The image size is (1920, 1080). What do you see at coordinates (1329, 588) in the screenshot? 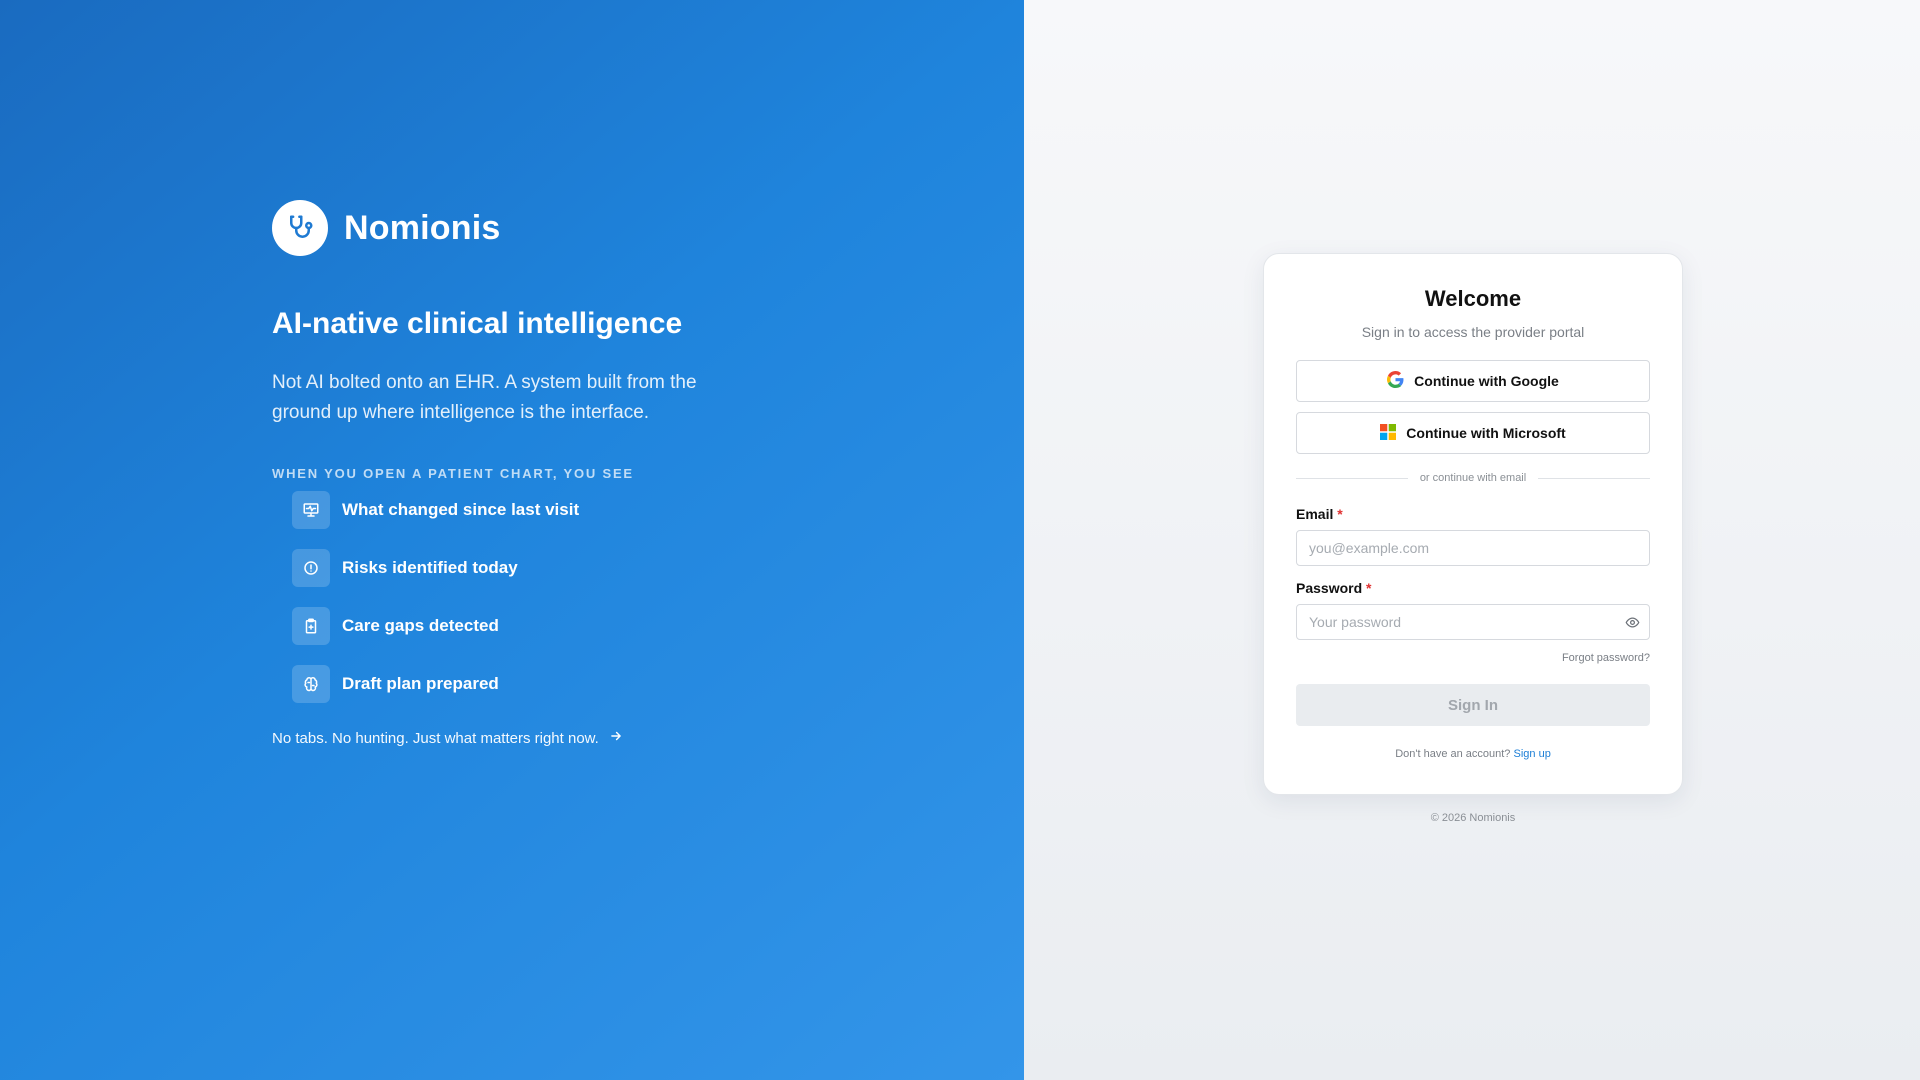
I see `password-label-text: Password` at bounding box center [1329, 588].